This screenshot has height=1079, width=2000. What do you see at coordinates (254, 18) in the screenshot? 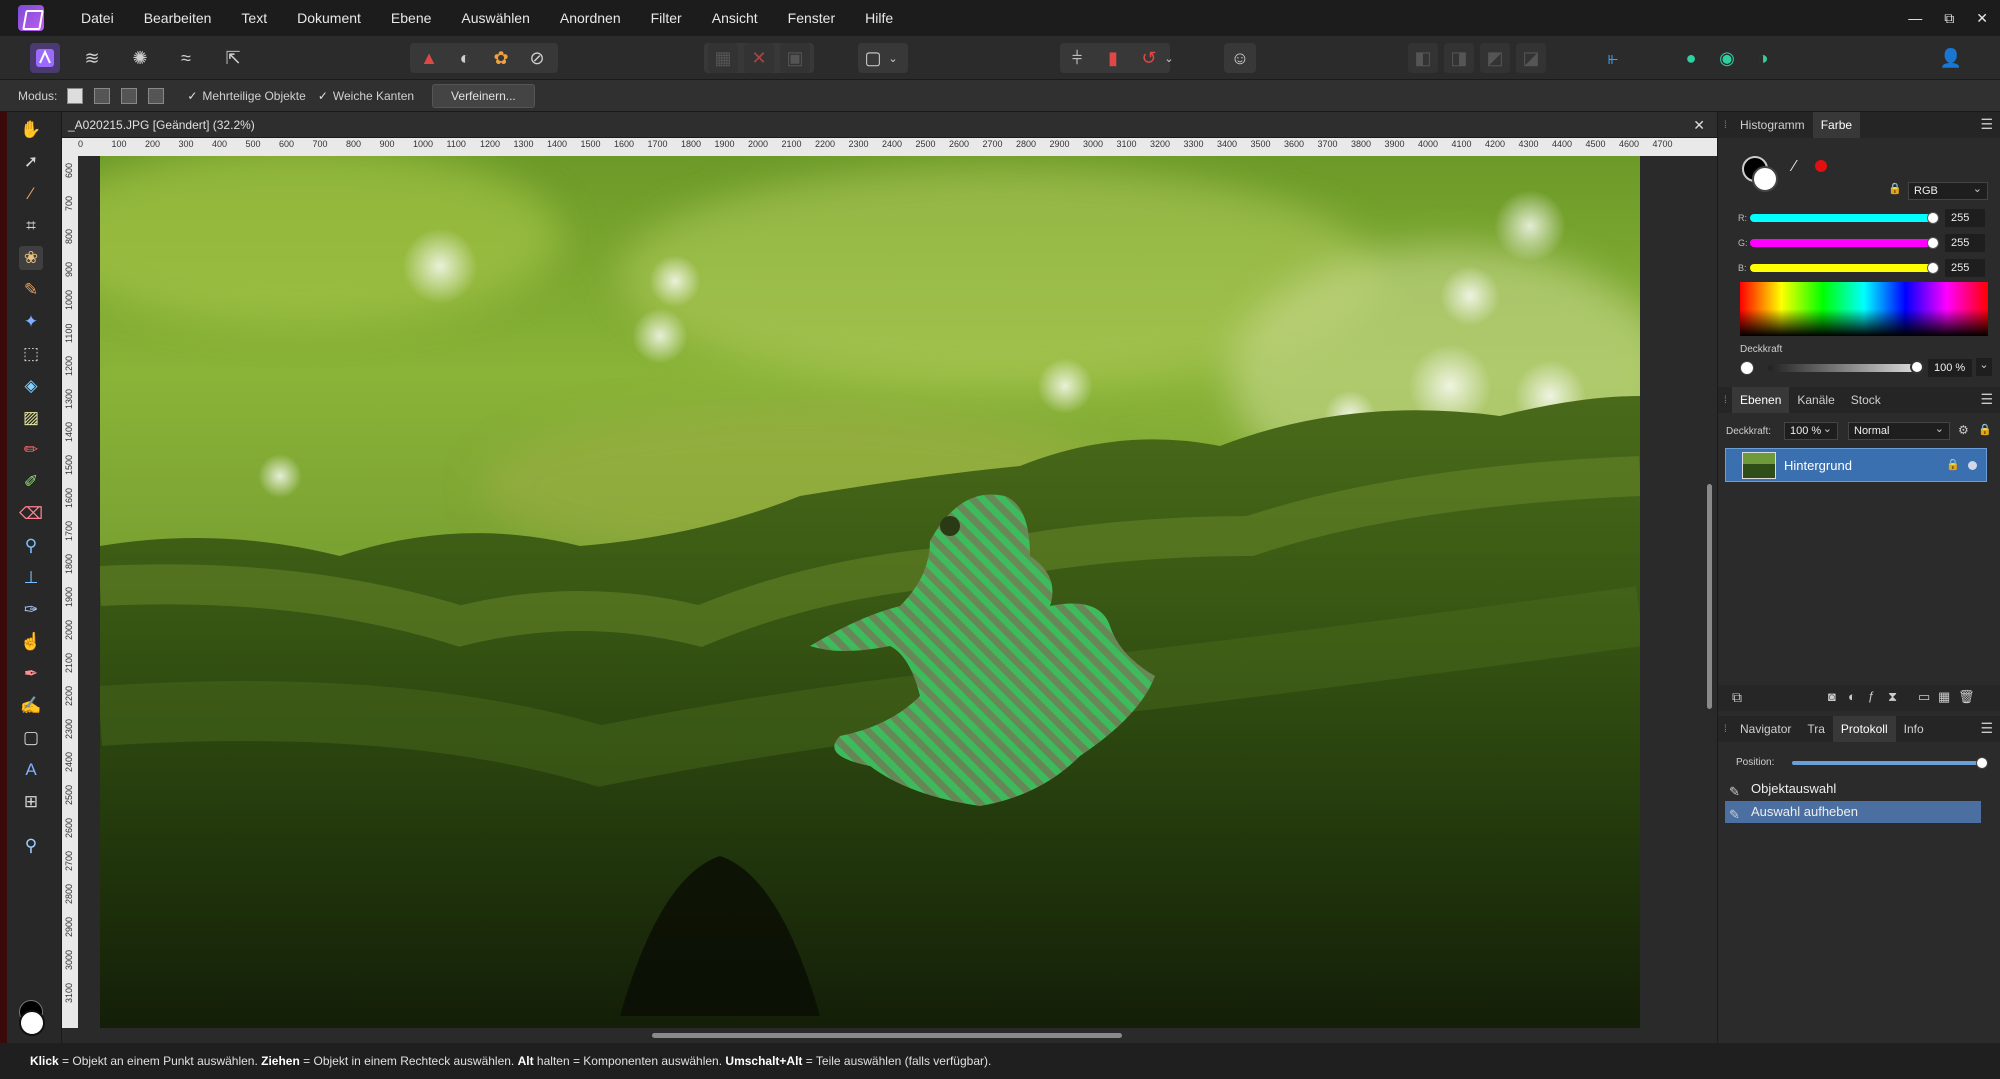
I see `menu-text: Text` at bounding box center [254, 18].